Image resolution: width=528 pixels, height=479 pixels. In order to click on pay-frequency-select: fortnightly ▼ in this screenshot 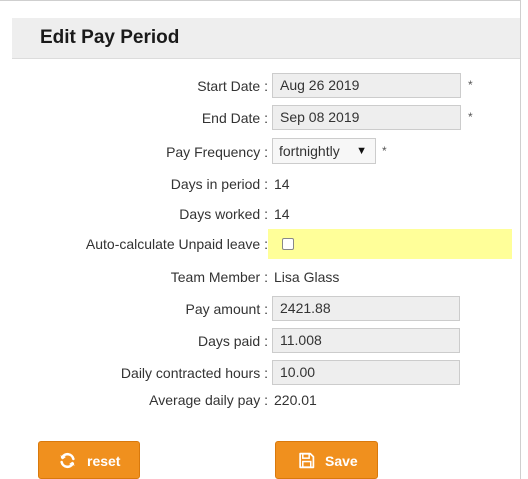, I will do `click(324, 151)`.